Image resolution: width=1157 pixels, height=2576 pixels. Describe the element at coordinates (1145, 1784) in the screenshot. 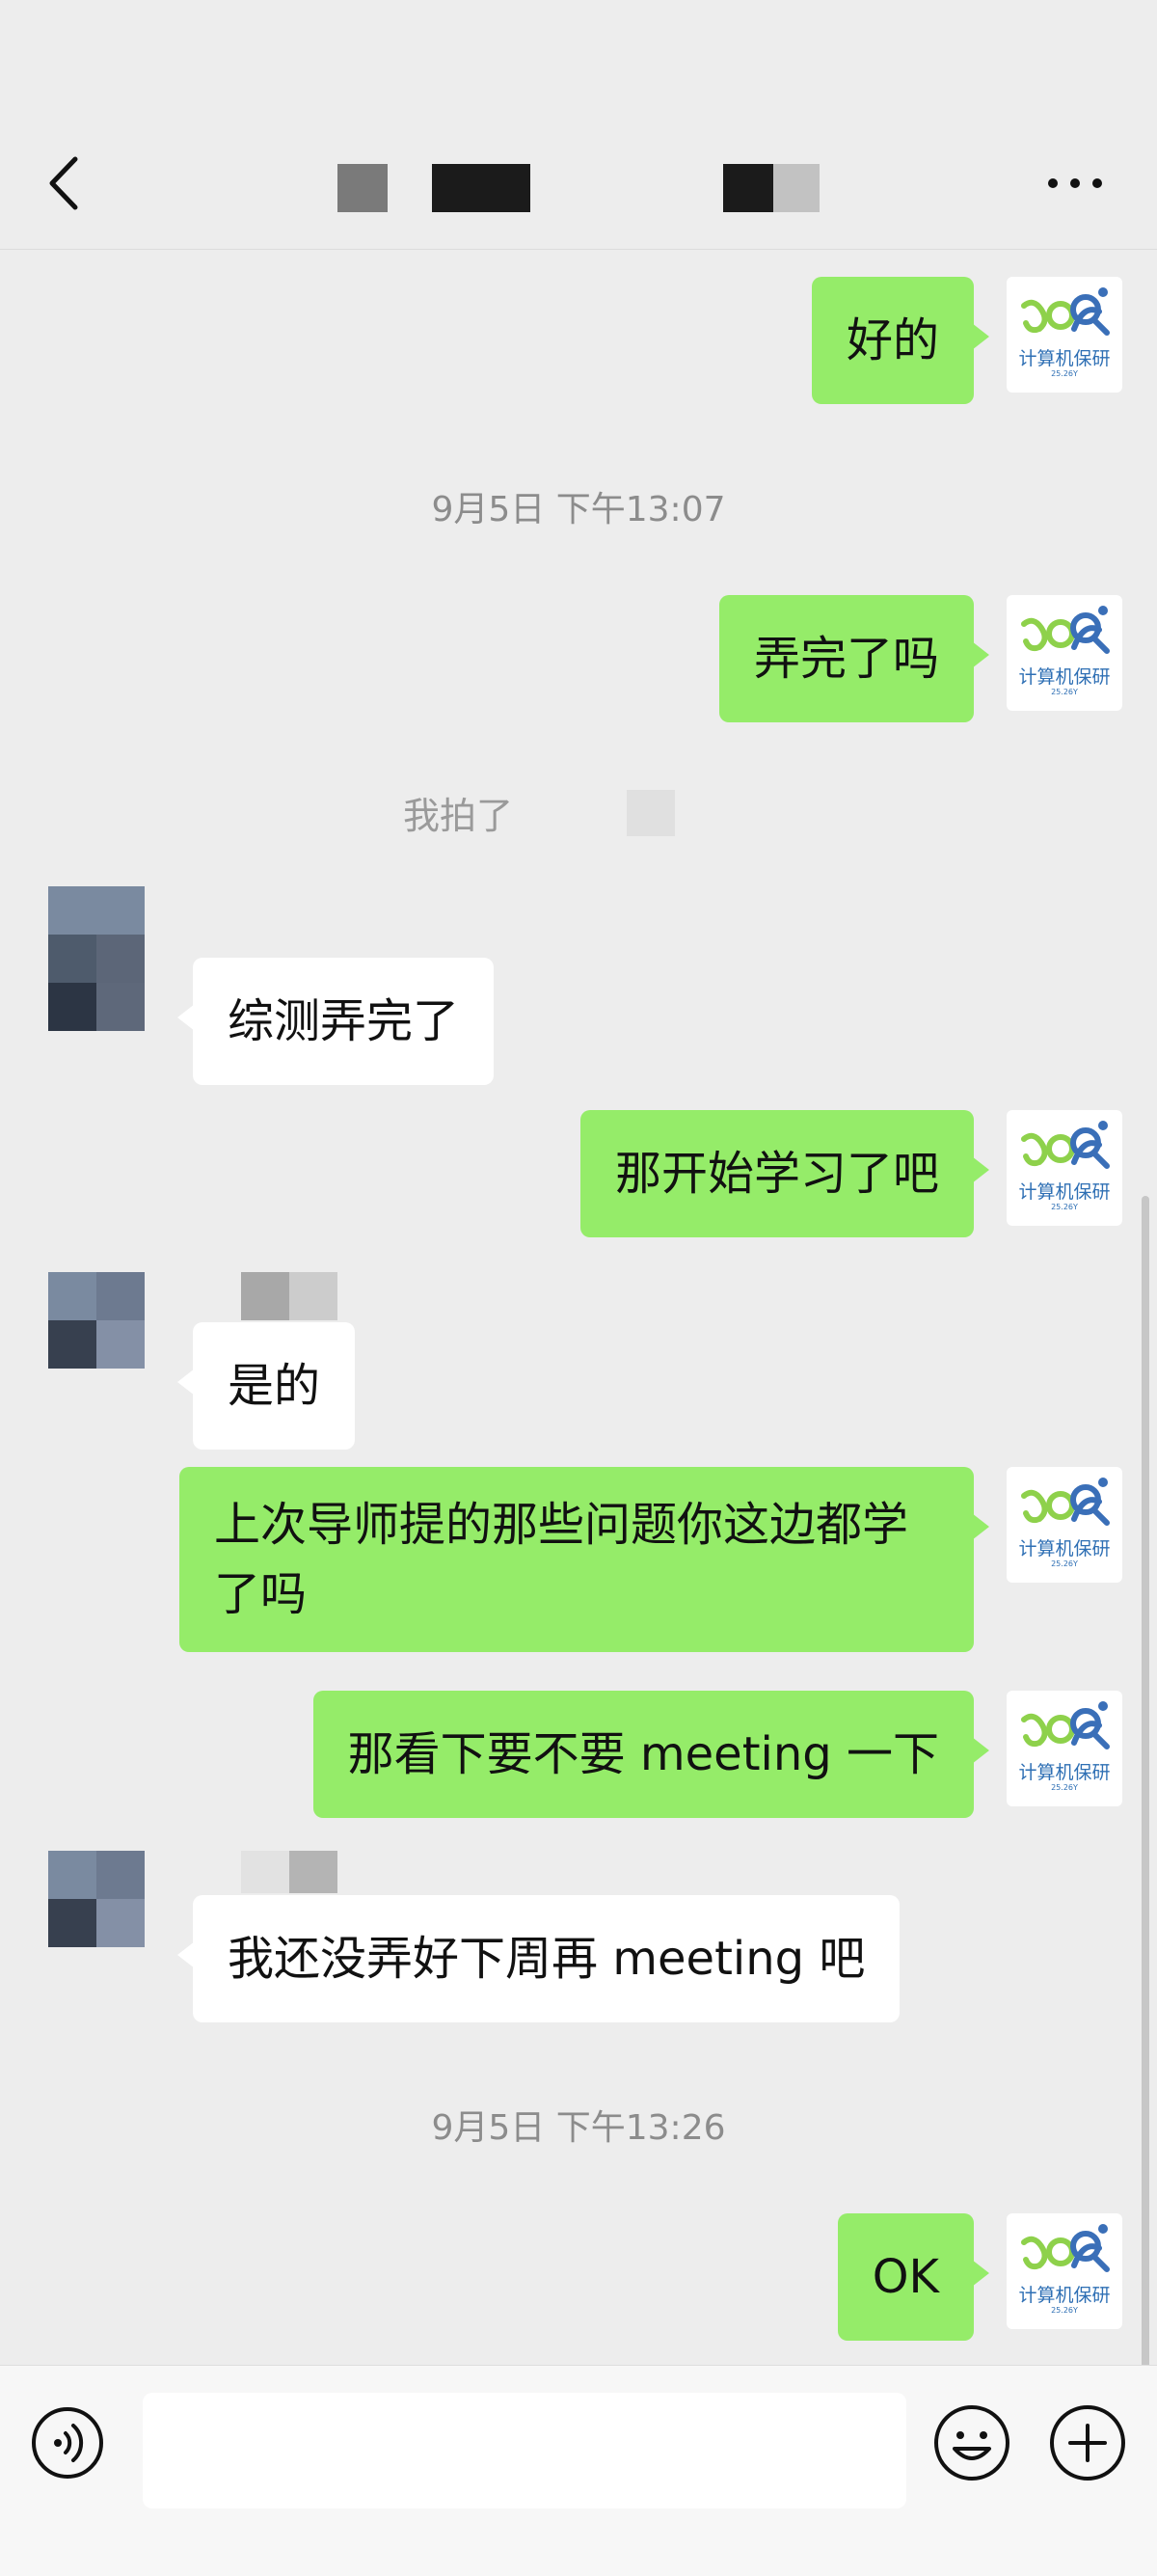

I see `scrollbar` at that location.